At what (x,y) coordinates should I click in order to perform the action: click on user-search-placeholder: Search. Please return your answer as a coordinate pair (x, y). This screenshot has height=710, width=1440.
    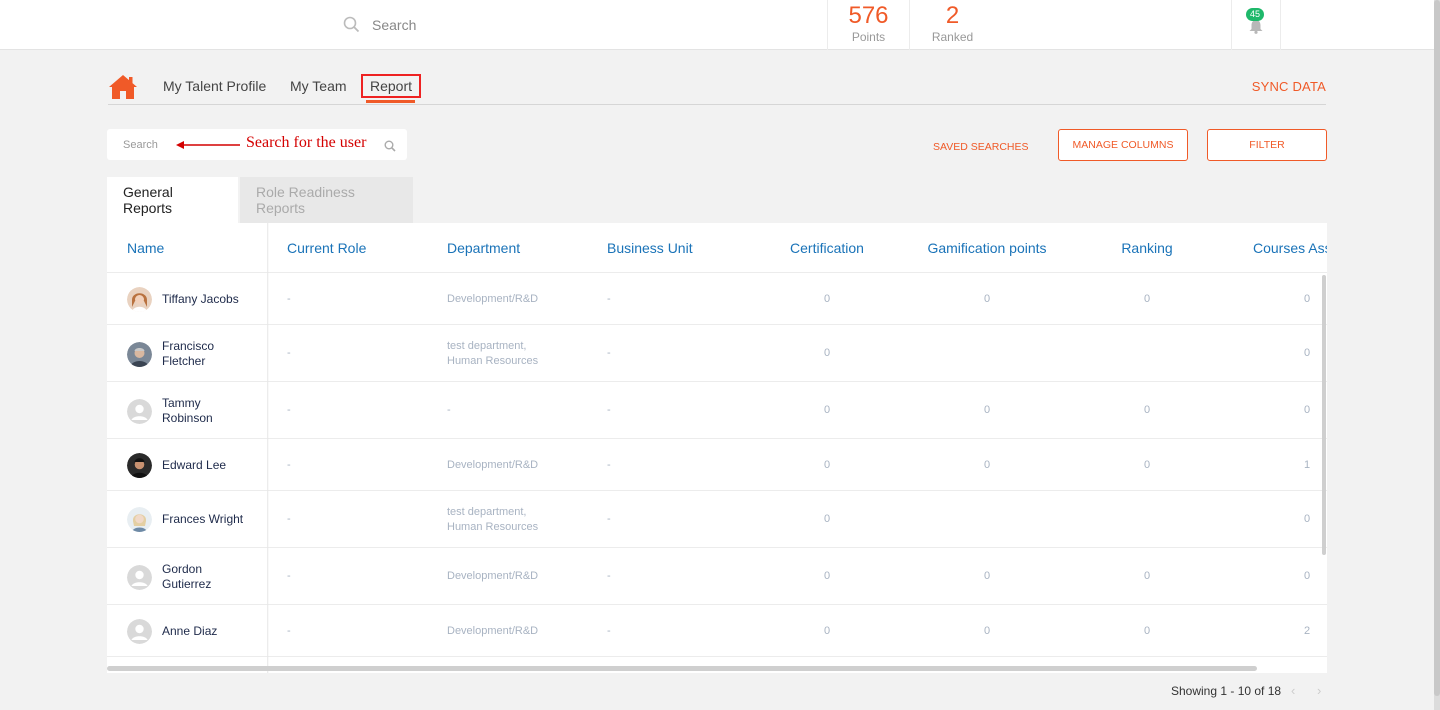
    Looking at the image, I should click on (140, 145).